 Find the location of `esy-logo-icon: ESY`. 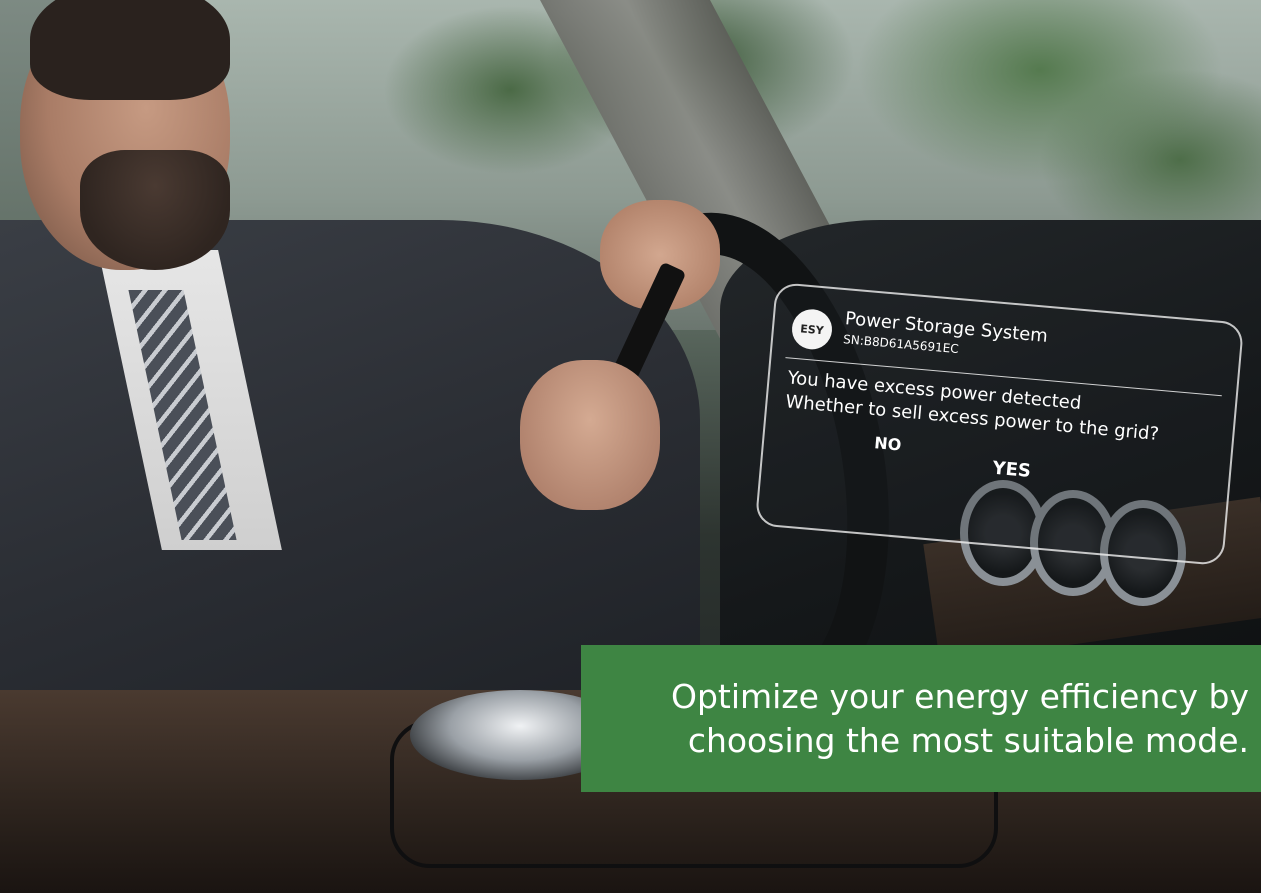

esy-logo-icon: ESY is located at coordinates (812, 329).